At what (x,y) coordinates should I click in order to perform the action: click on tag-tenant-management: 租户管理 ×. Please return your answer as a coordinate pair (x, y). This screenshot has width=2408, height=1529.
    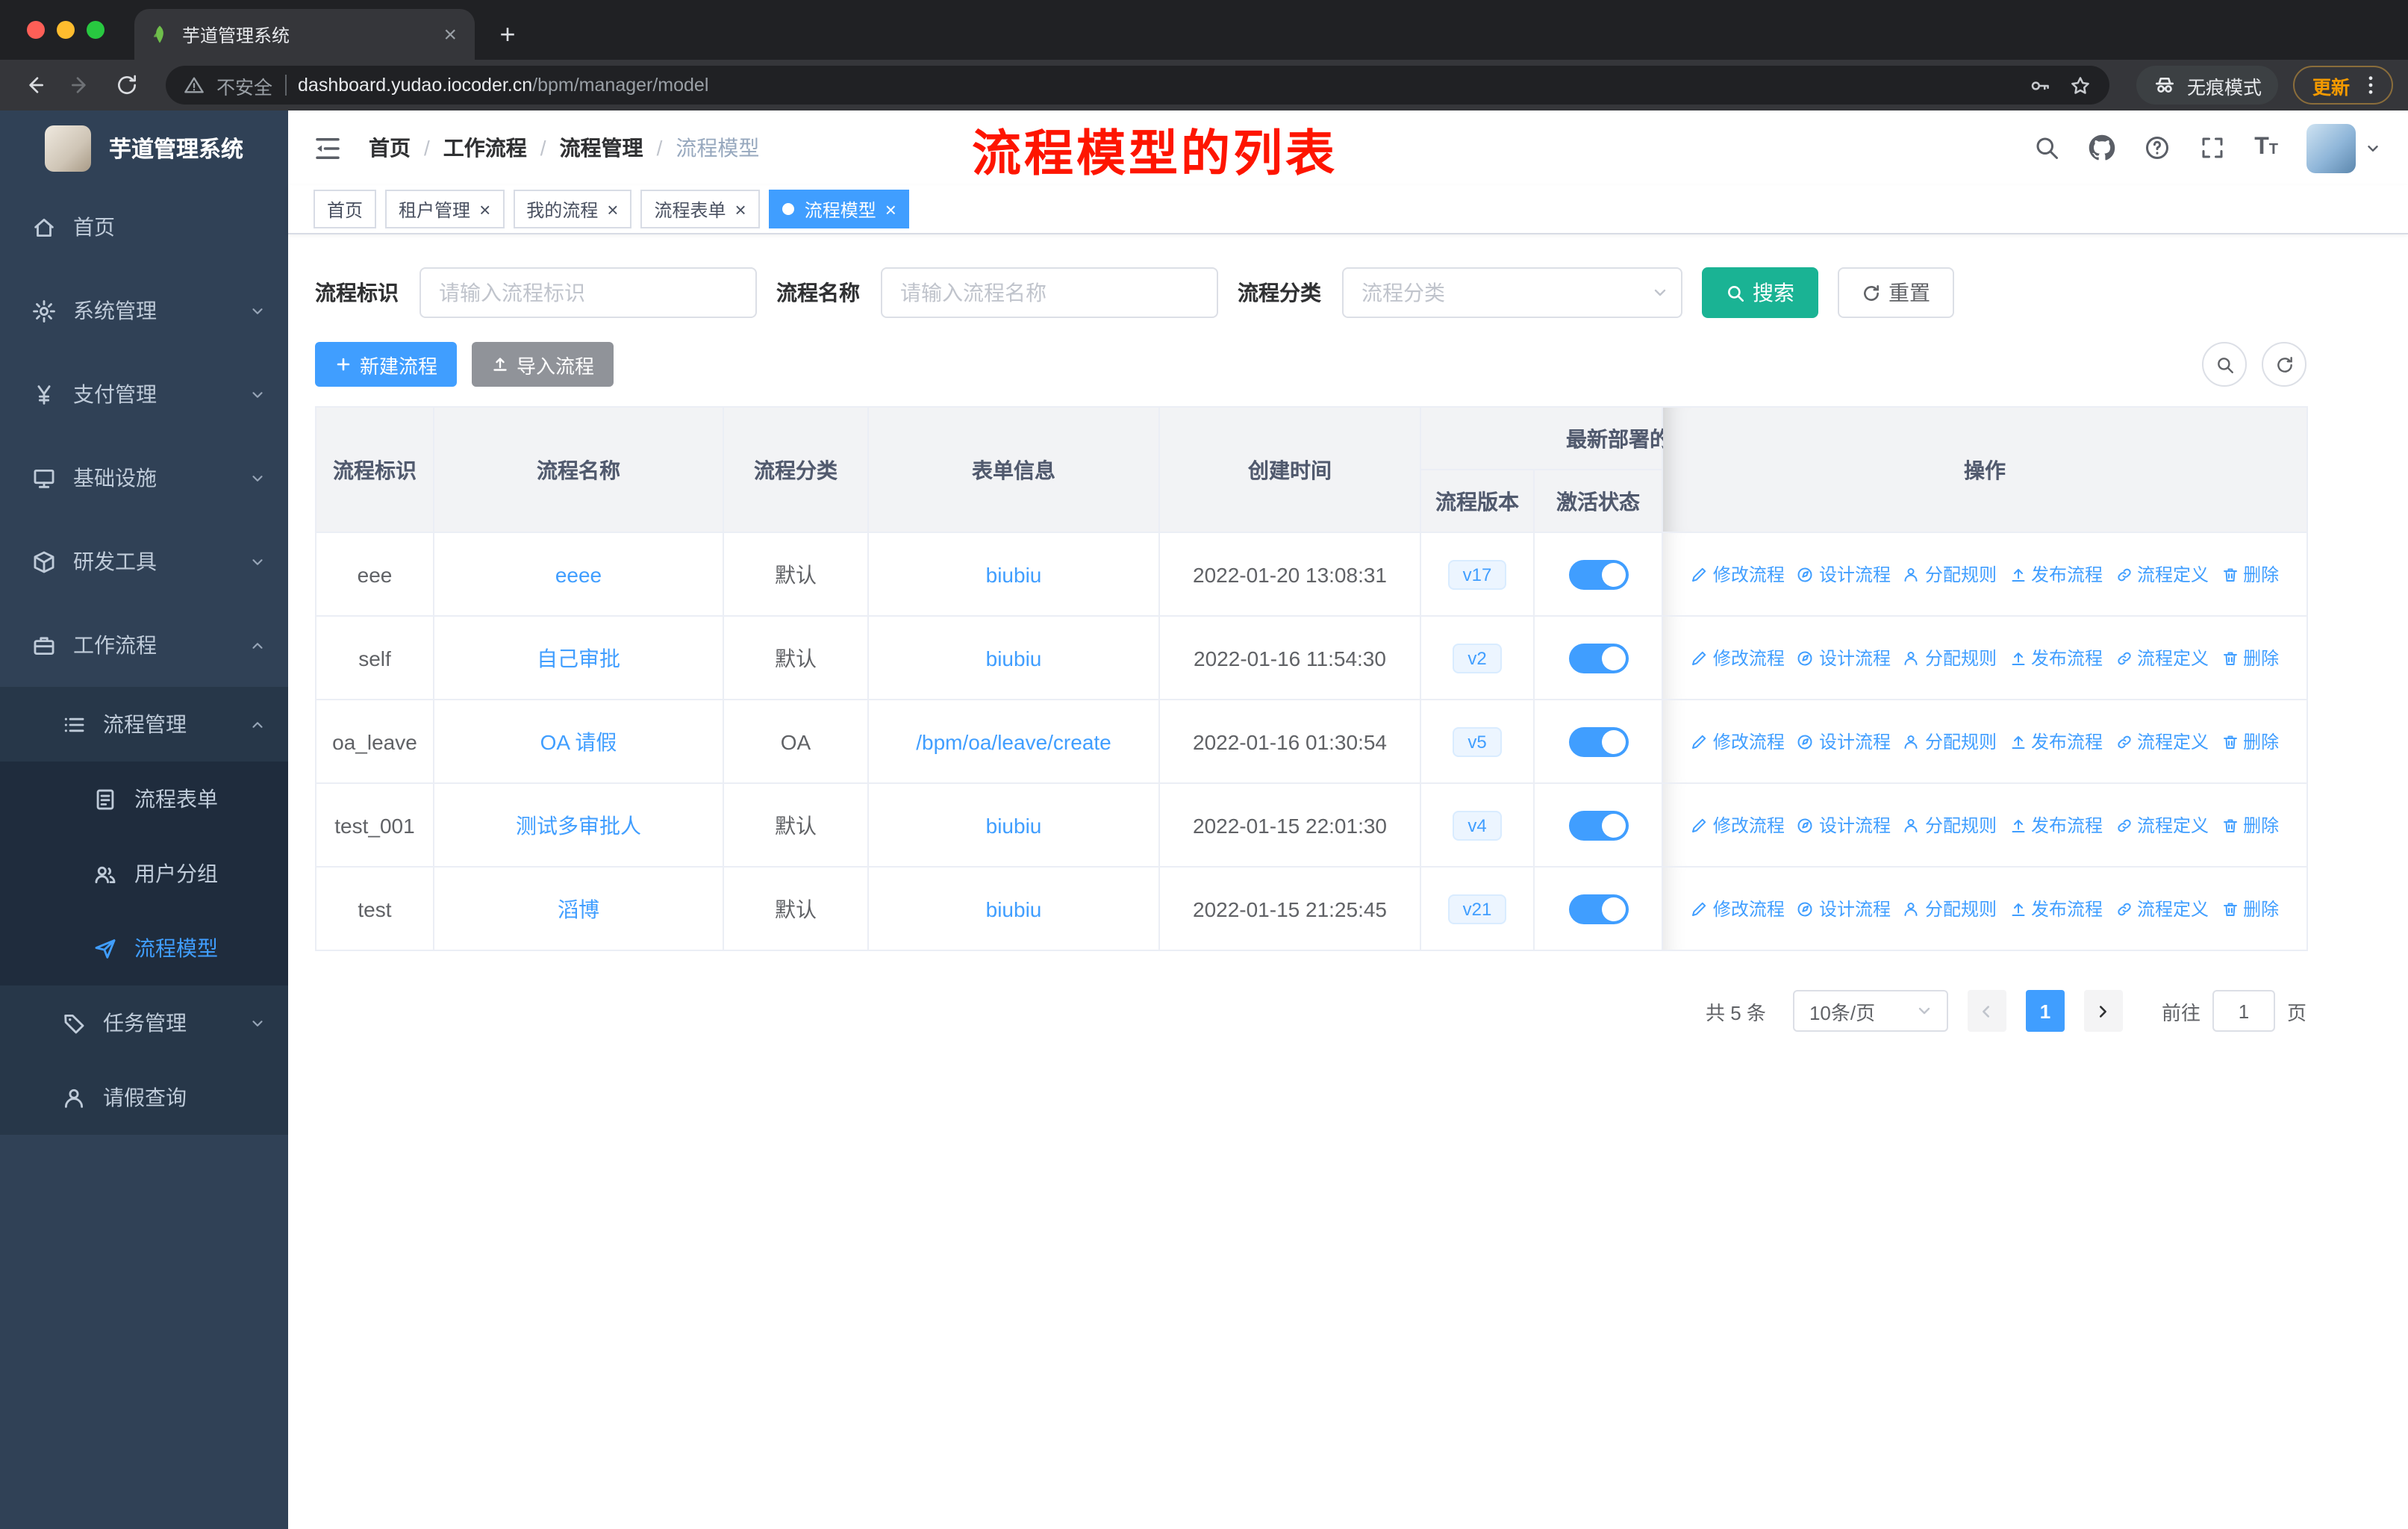
    Looking at the image, I should click on (445, 209).